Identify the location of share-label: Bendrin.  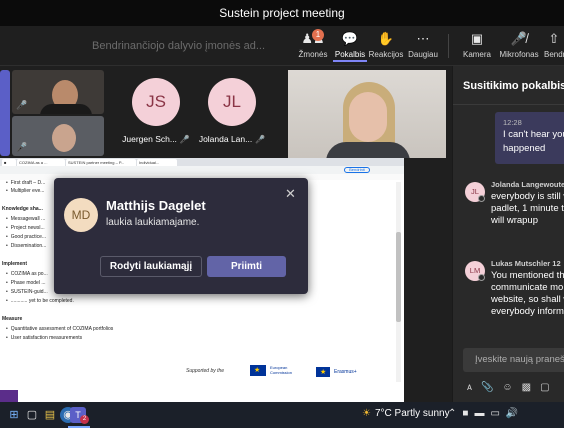
(554, 54).